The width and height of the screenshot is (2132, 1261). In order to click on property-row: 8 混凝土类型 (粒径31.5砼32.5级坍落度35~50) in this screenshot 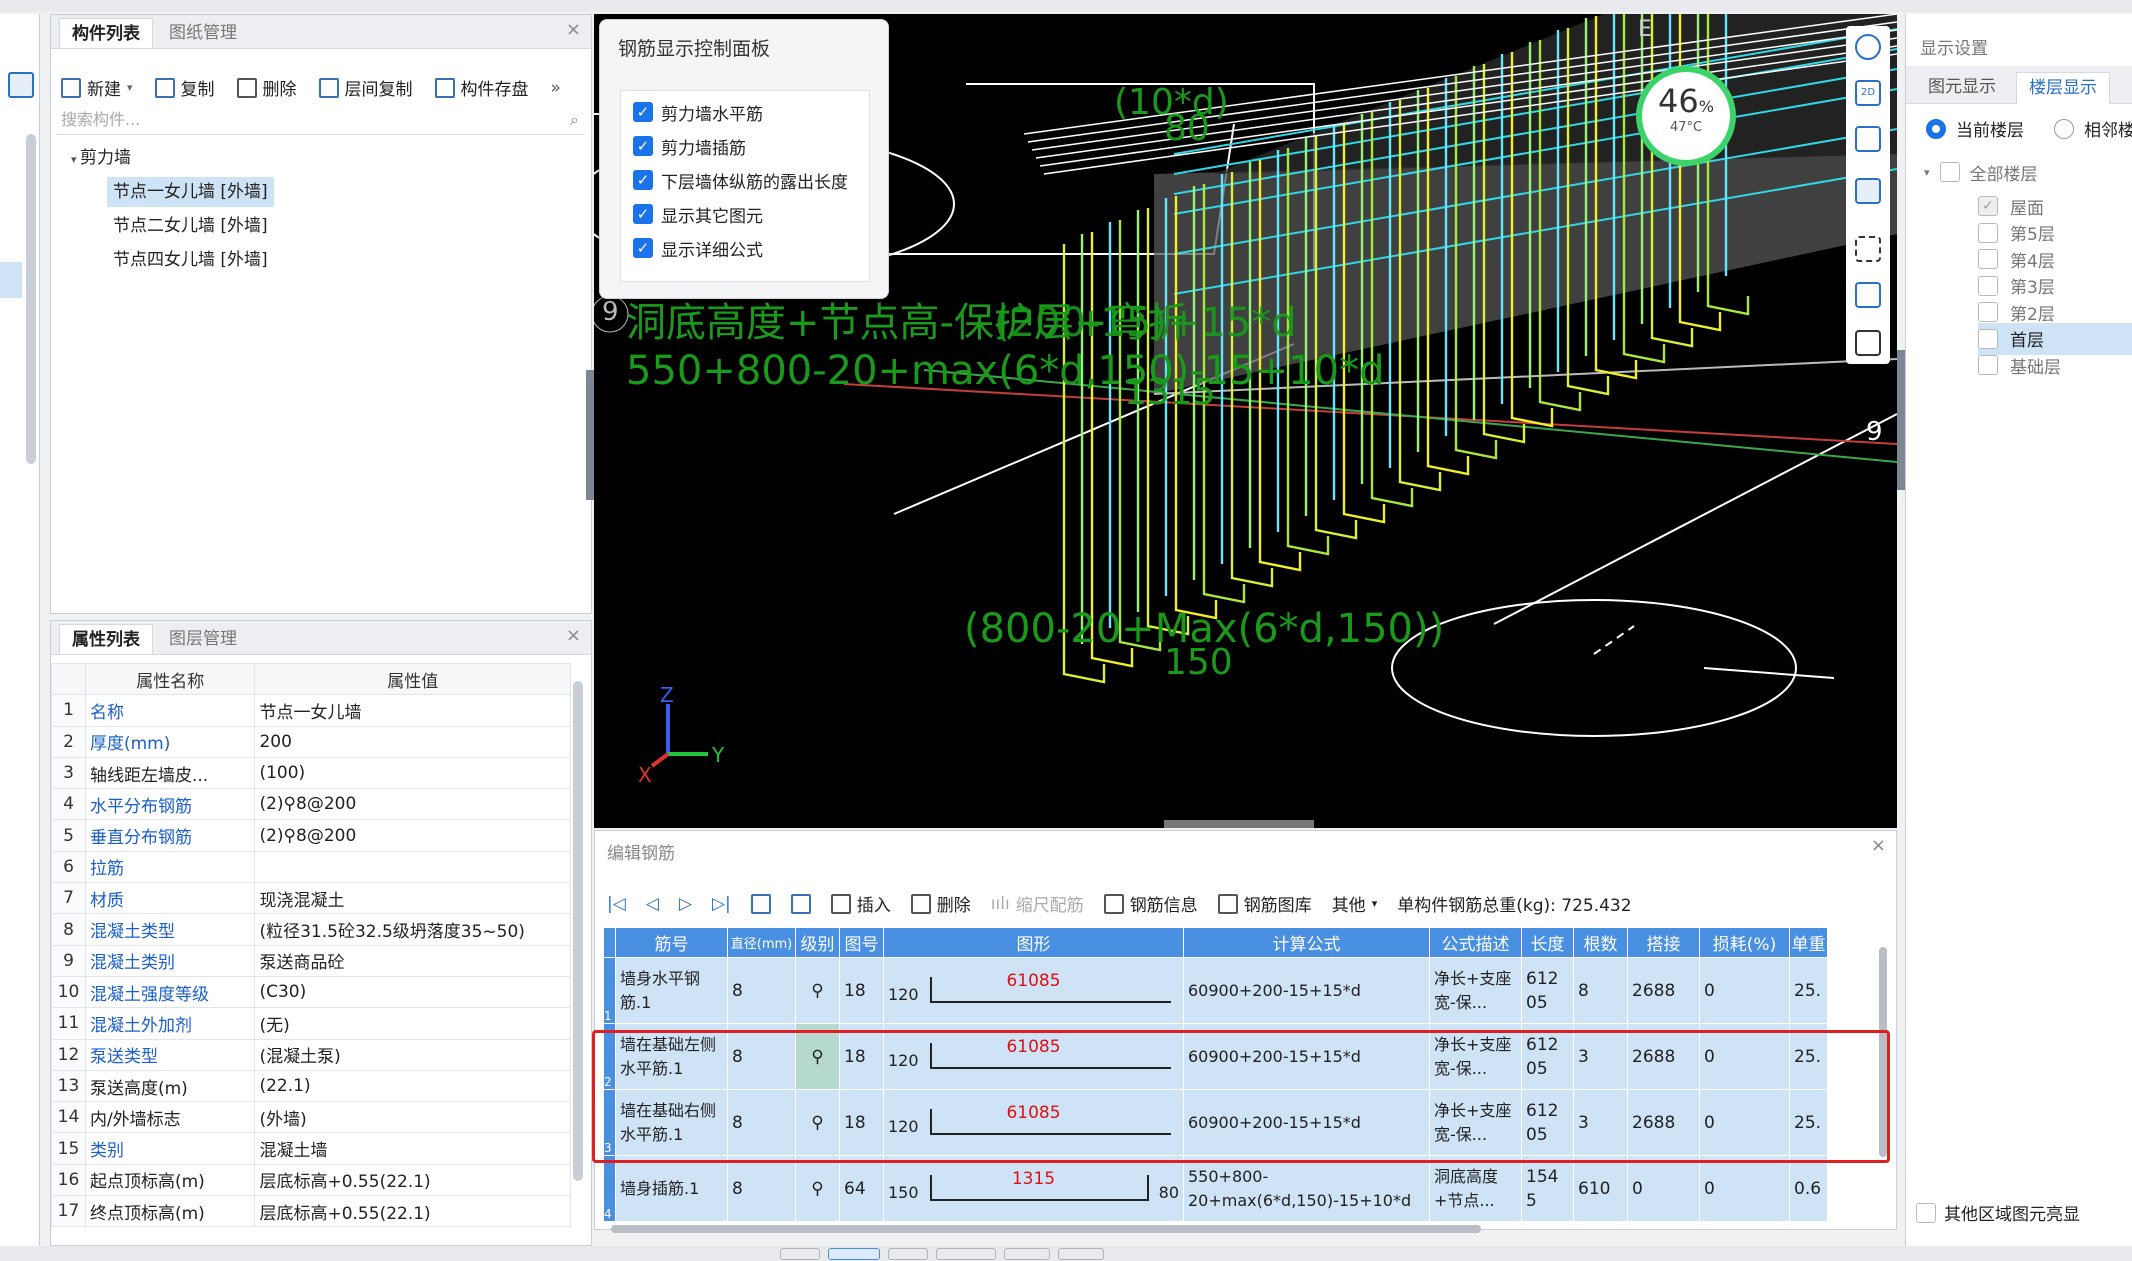, I will do `click(311, 929)`.